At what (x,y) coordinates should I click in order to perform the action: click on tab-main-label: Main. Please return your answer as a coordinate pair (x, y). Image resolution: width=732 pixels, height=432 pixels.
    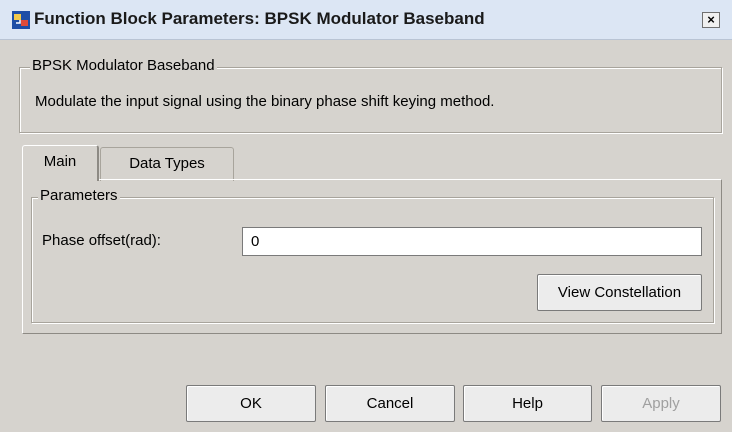
    Looking at the image, I should click on (60, 161).